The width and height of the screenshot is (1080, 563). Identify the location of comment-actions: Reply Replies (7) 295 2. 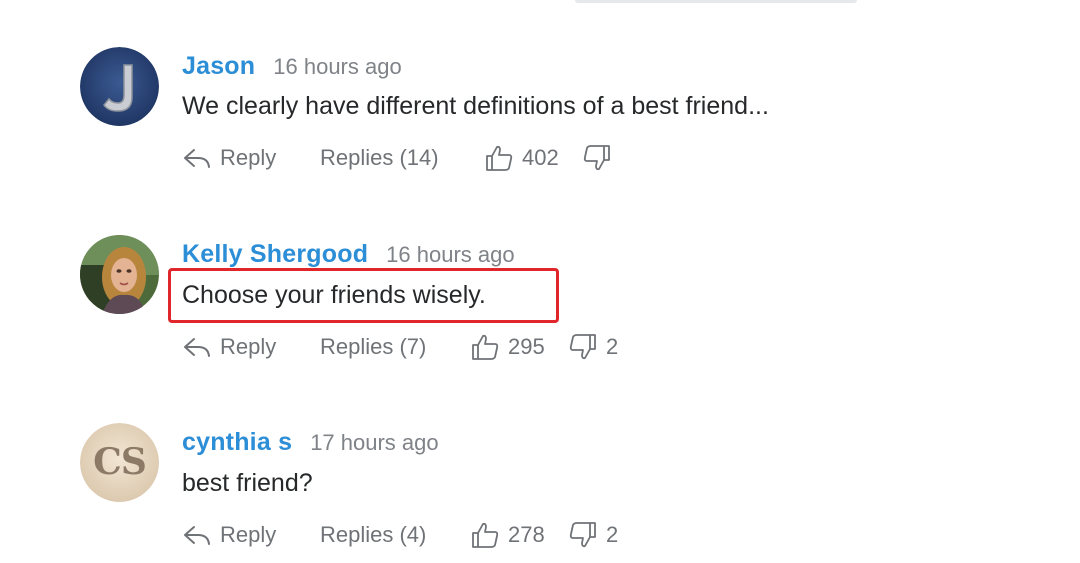
(532, 347).